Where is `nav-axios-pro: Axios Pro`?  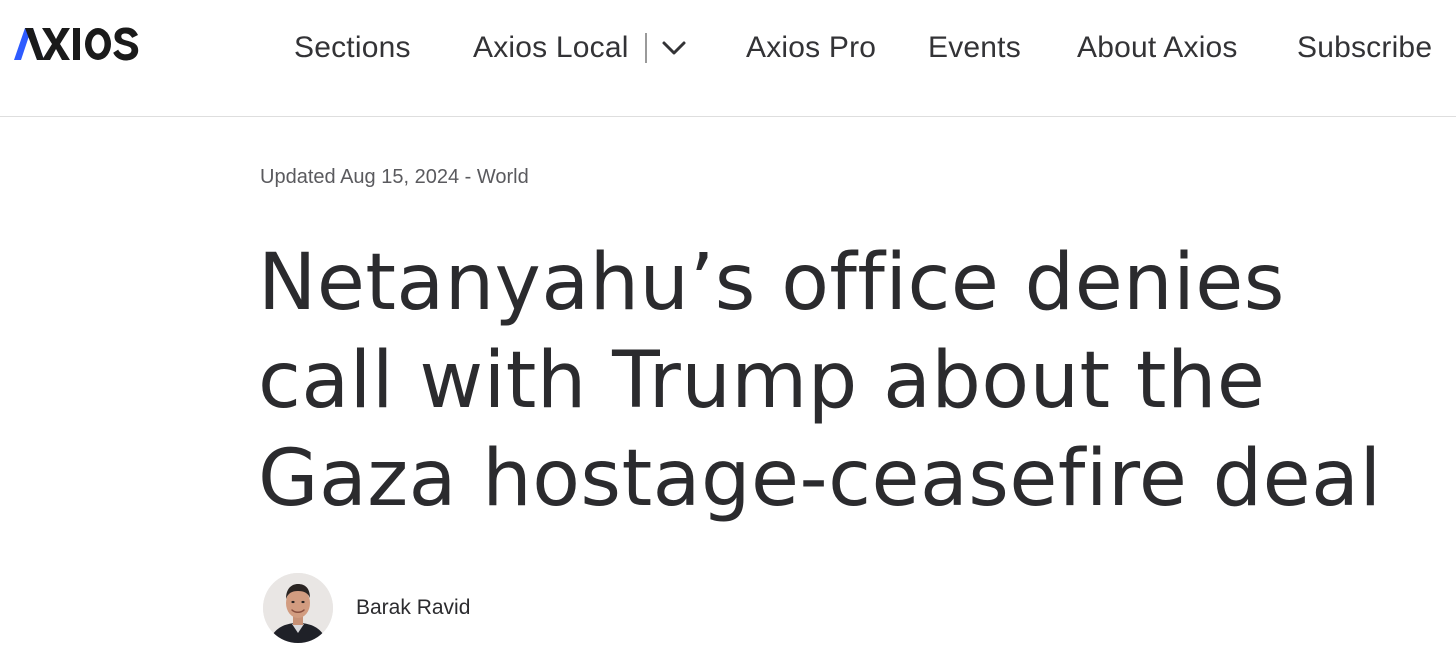
nav-axios-pro: Axios Pro is located at coordinates (811, 48).